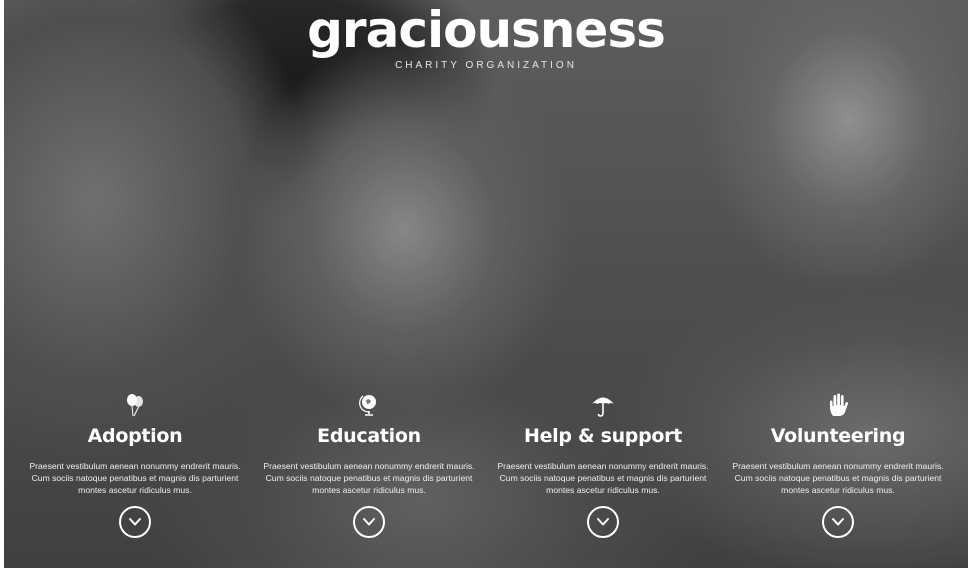 The width and height of the screenshot is (973, 573). What do you see at coordinates (367, 405) in the screenshot?
I see `globe-icon` at bounding box center [367, 405].